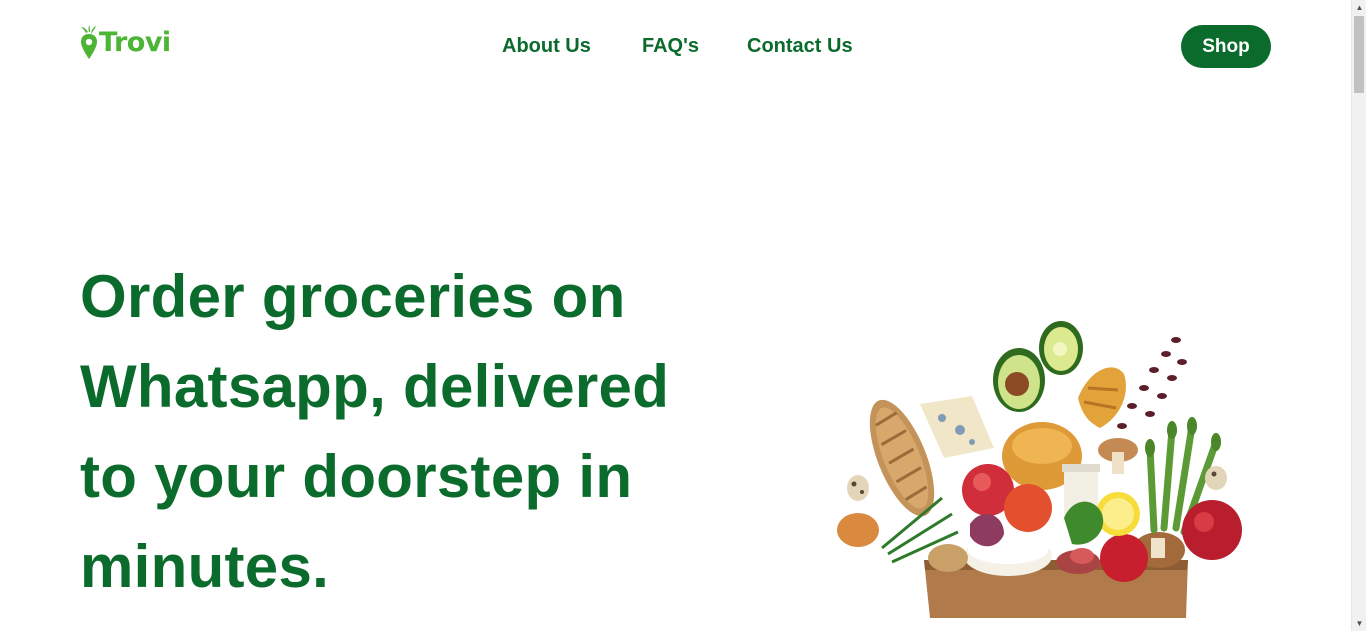 The height and width of the screenshot is (631, 1366). I want to click on arrow-up-icon: ▲, so click(1359, 7).